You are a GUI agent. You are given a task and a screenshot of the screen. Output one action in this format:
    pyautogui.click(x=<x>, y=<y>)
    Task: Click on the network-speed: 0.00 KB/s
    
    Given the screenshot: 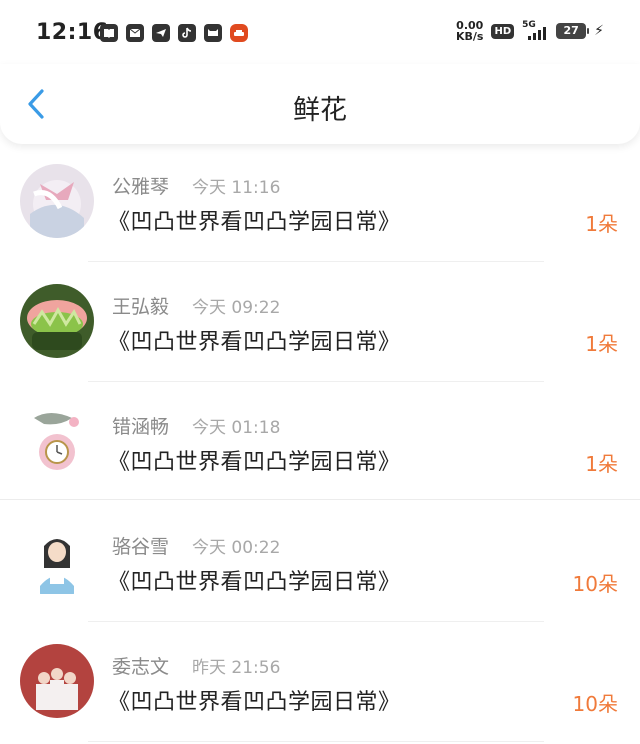 What is the action you would take?
    pyautogui.click(x=469, y=31)
    